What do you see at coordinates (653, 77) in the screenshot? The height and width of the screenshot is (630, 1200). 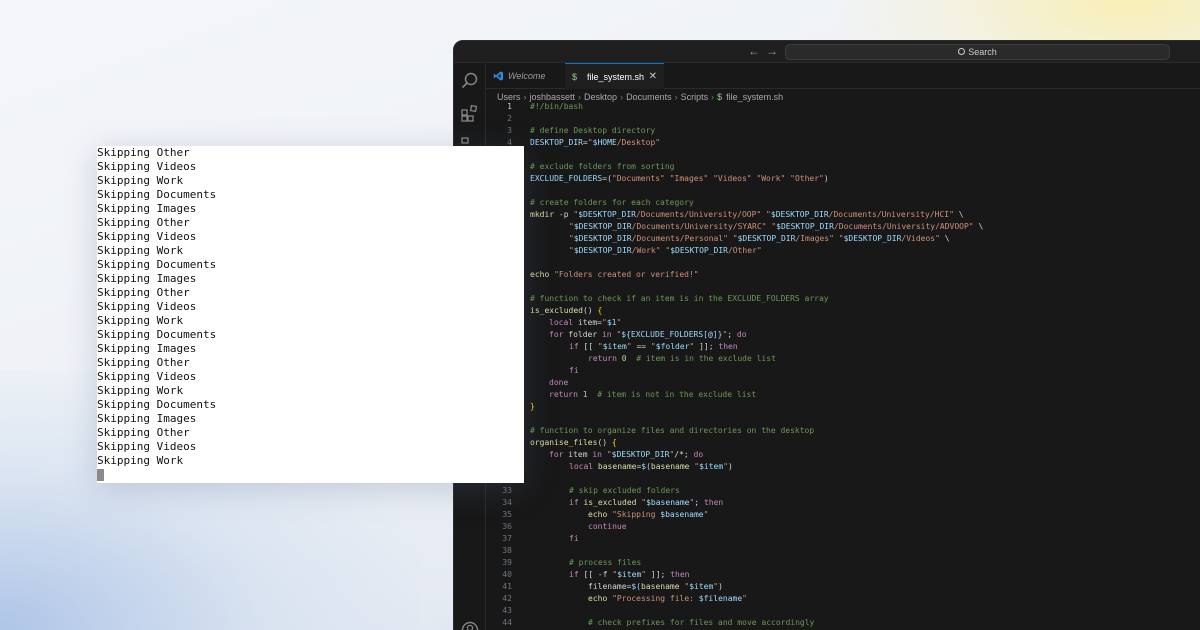 I see `close-icon: ✕` at bounding box center [653, 77].